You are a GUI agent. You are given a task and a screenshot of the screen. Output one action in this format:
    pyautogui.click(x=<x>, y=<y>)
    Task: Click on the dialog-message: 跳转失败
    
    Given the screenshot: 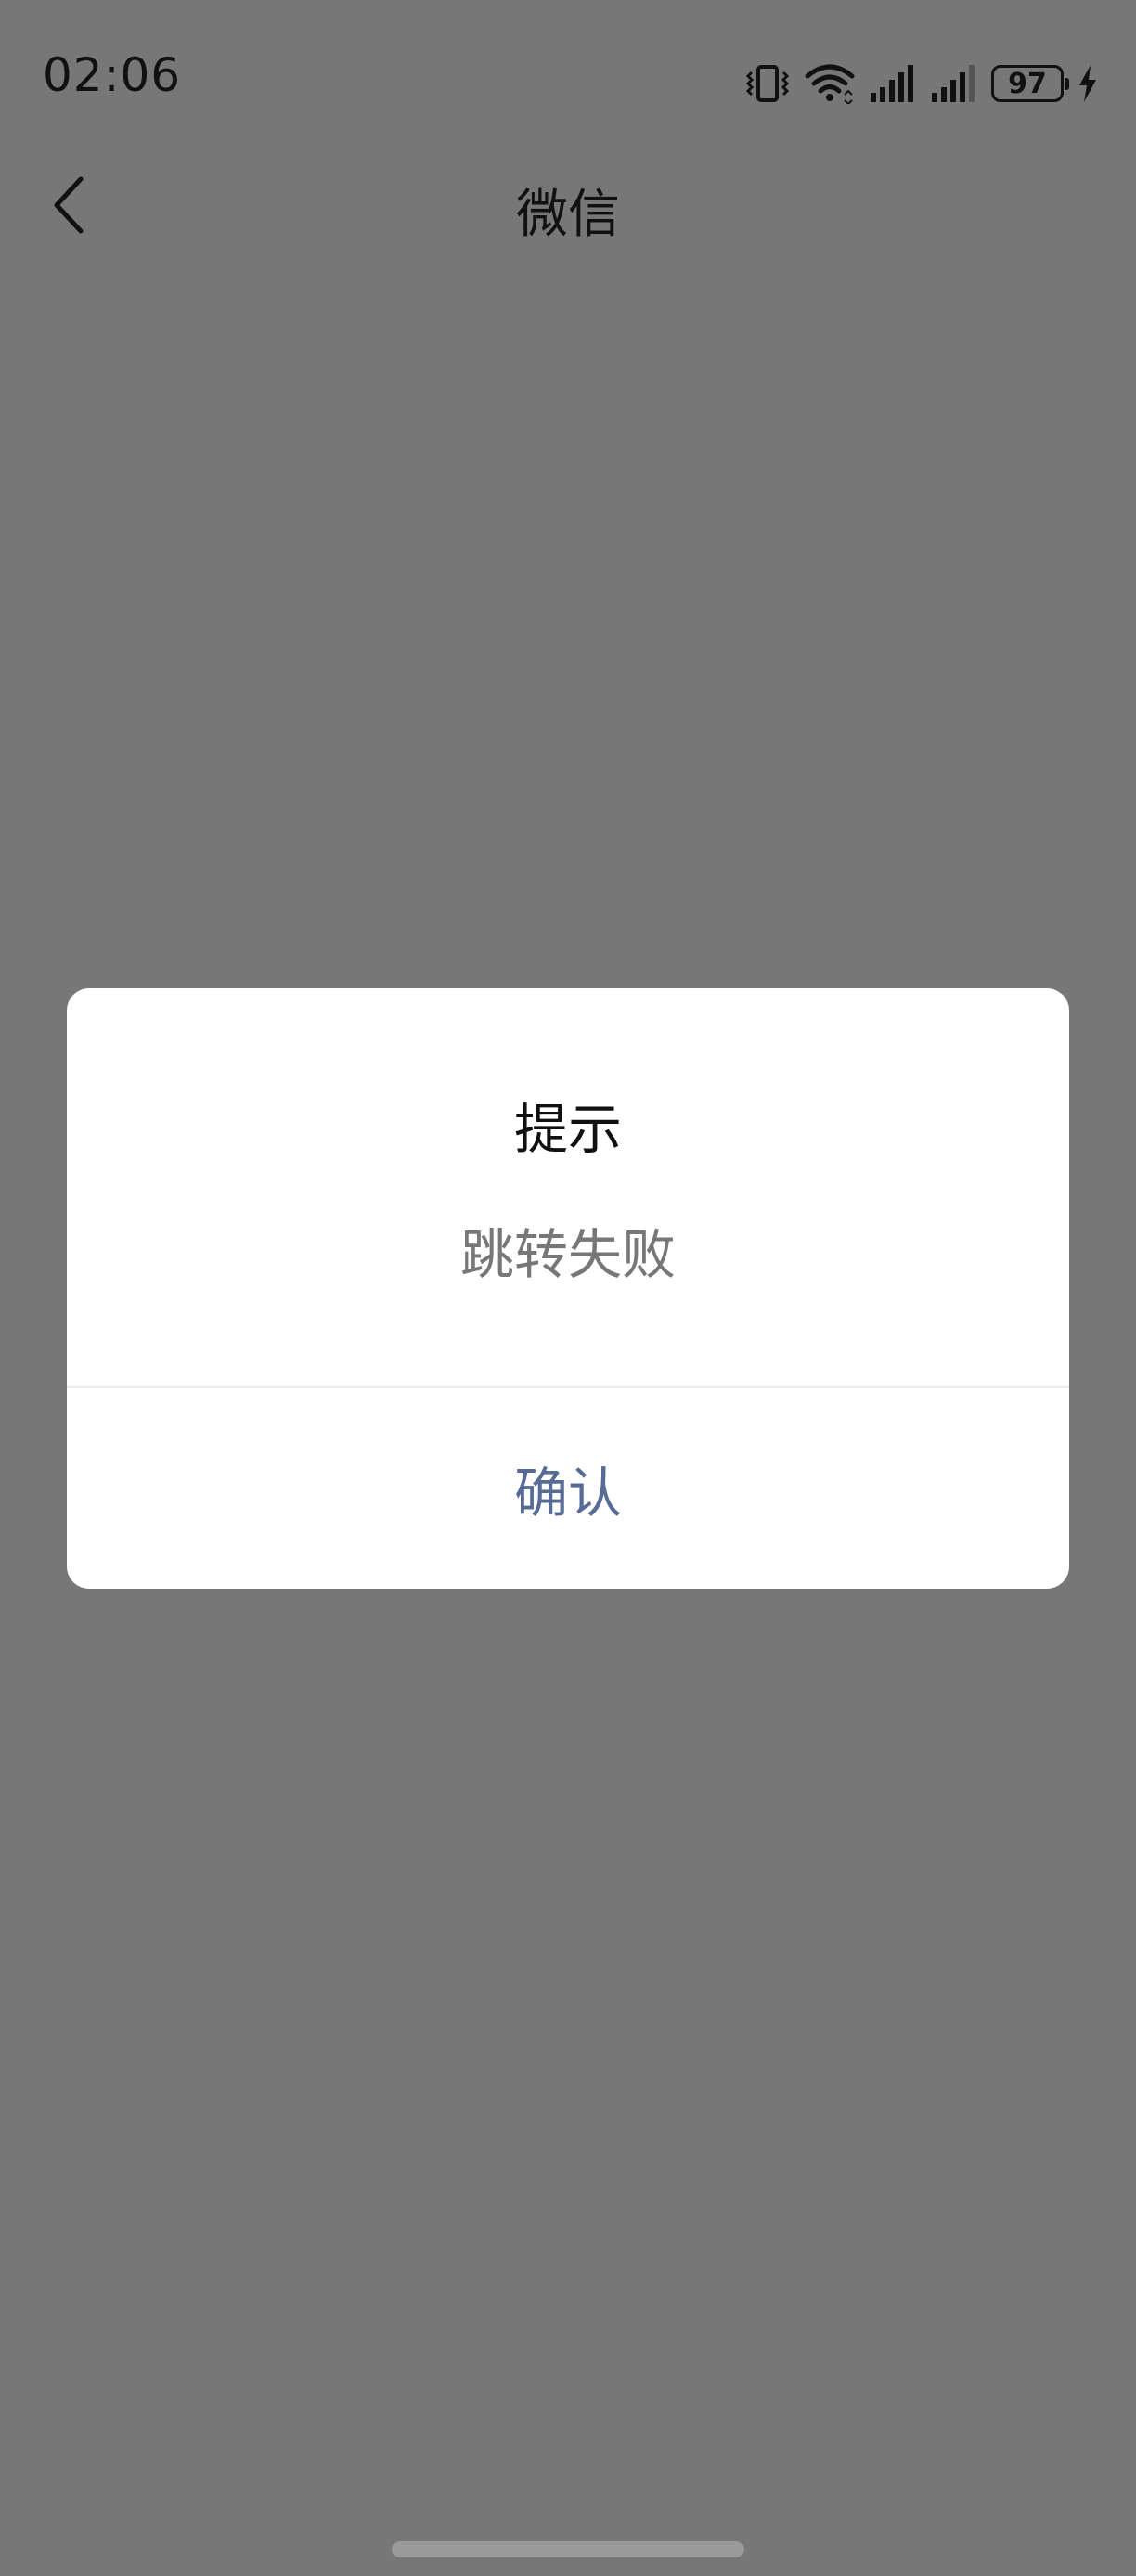 What is the action you would take?
    pyautogui.click(x=567, y=1254)
    